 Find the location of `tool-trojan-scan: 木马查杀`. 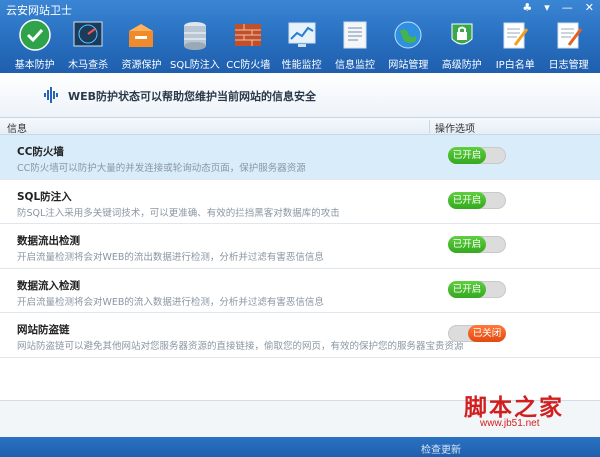

tool-trojan-scan: 木马查杀 is located at coordinates (87, 44).